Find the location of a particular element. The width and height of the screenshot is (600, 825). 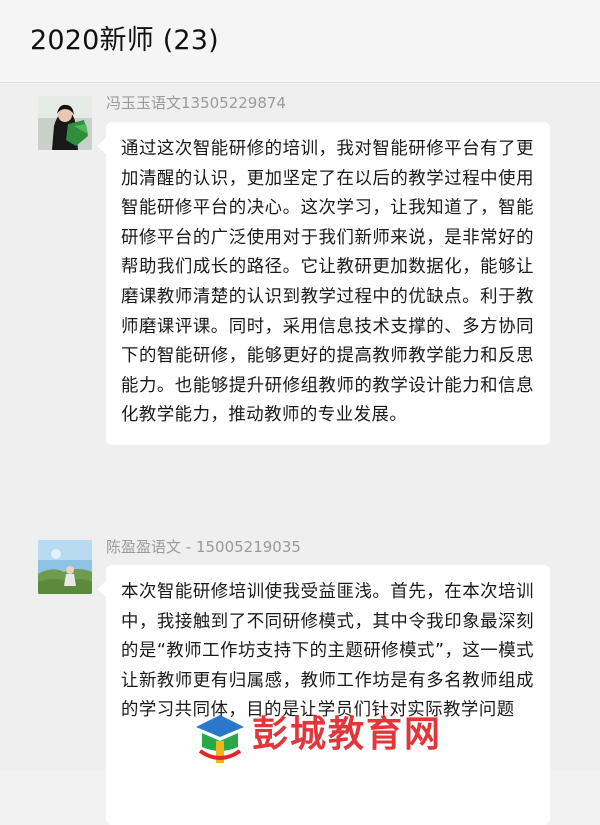

sender-name: 陈盈盈语文 - 15005219035 is located at coordinates (203, 547).